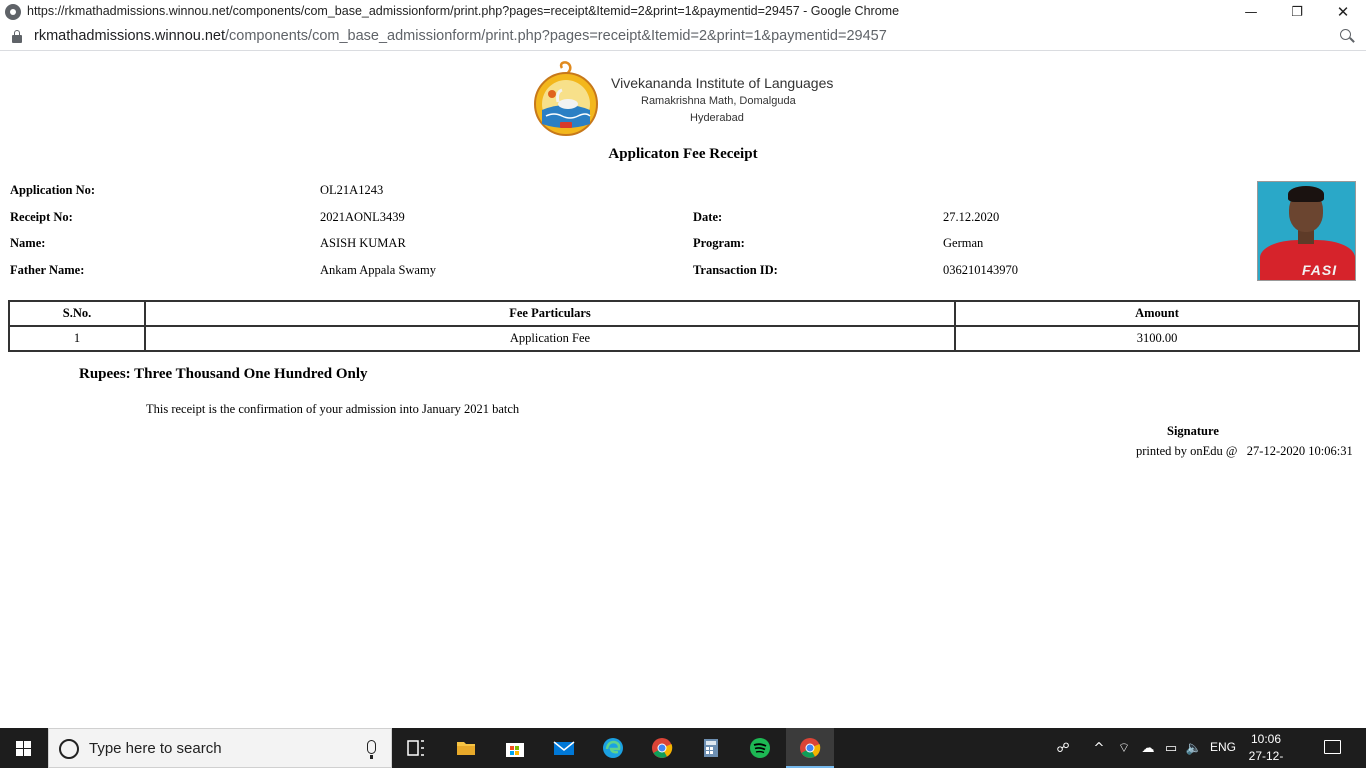  What do you see at coordinates (352, 190) in the screenshot?
I see `application-no-value: OL21A1243` at bounding box center [352, 190].